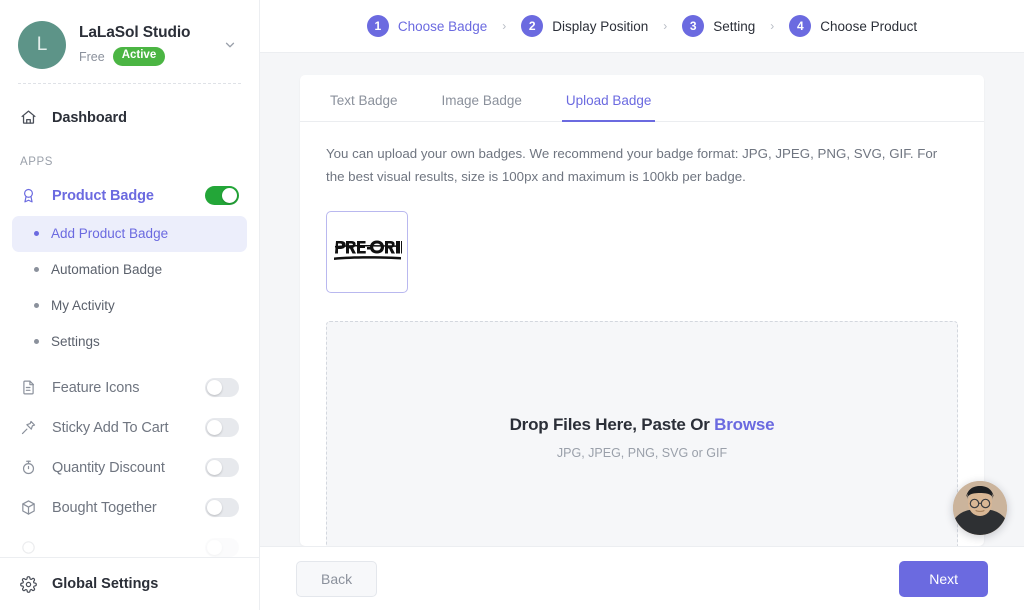 The height and width of the screenshot is (610, 1024). I want to click on hidden-app-toggle, so click(222, 548).